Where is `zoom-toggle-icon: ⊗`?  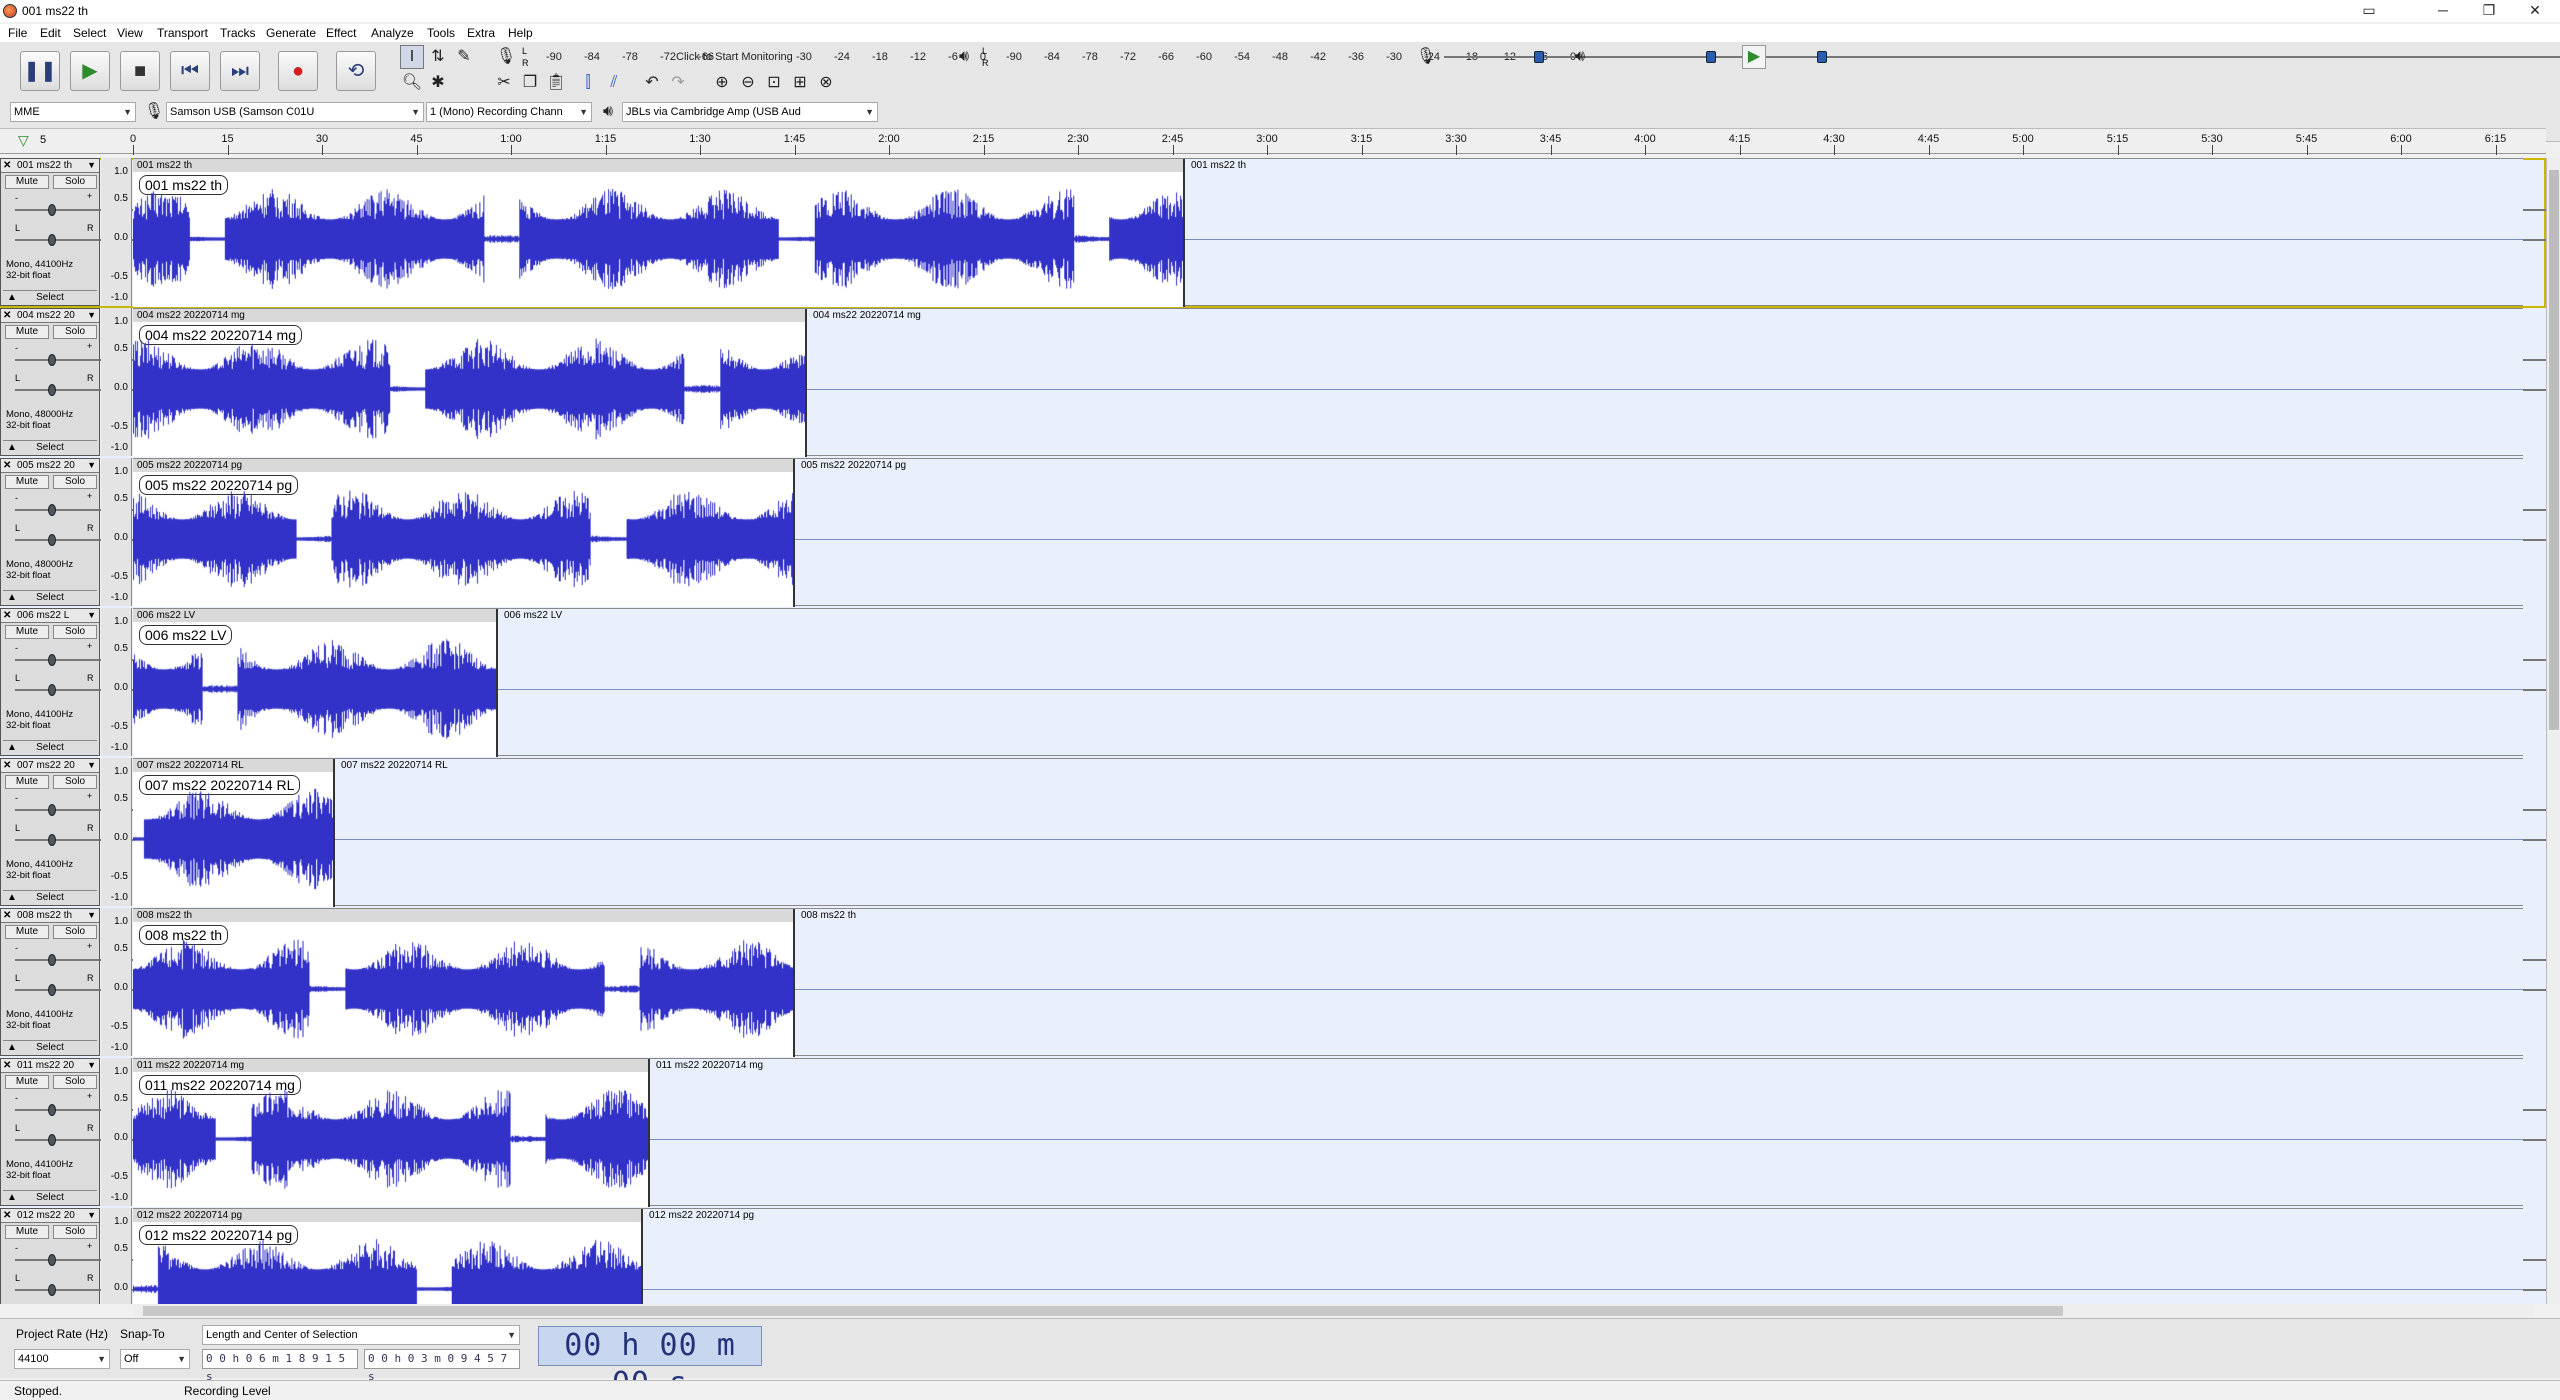
zoom-toggle-icon: ⊗ is located at coordinates (826, 83).